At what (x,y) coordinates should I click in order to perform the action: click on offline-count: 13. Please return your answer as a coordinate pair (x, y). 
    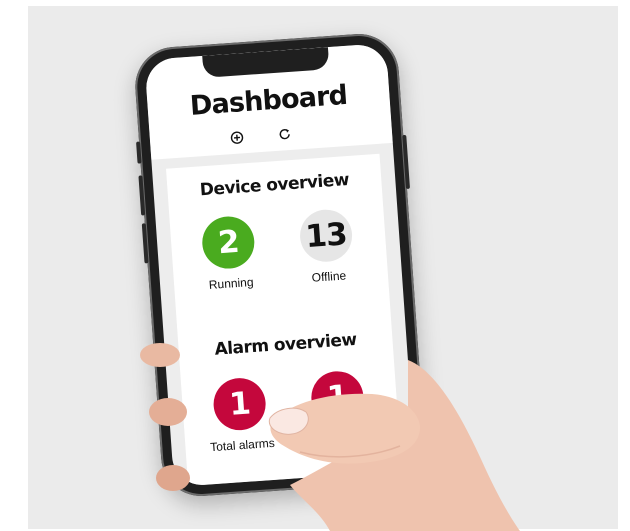
    Looking at the image, I should click on (326, 235).